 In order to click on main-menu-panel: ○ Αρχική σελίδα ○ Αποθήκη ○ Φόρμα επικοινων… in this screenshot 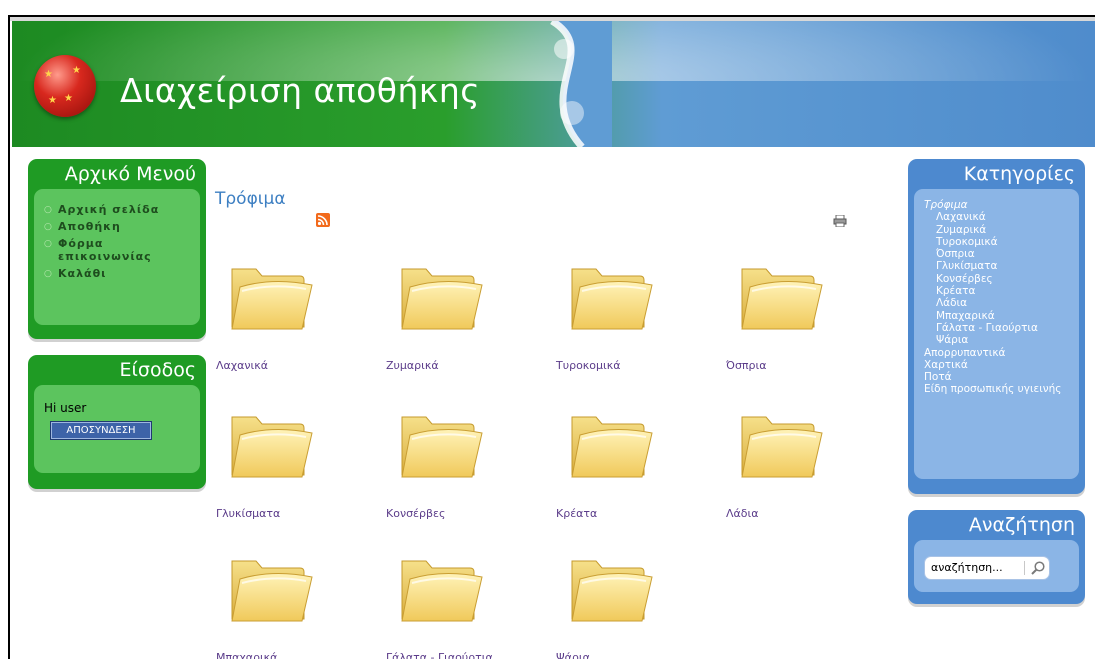, I will do `click(117, 257)`.